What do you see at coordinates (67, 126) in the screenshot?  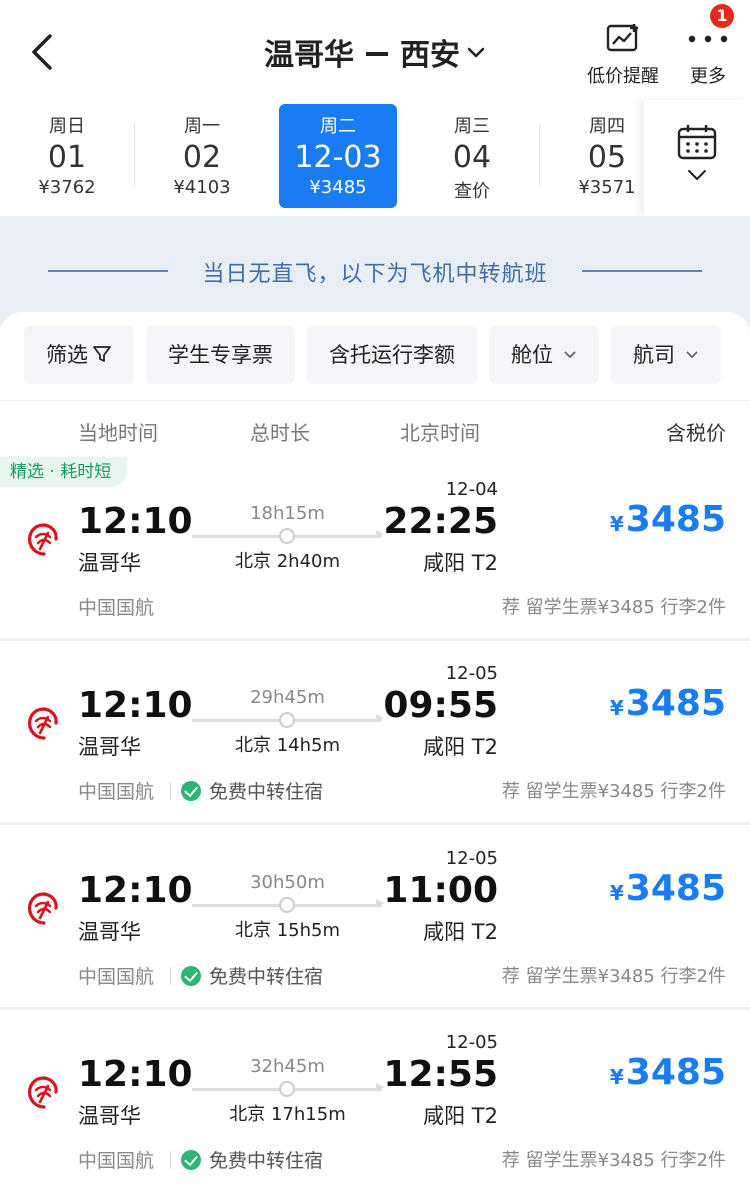 I see `date-weekday: 周日` at bounding box center [67, 126].